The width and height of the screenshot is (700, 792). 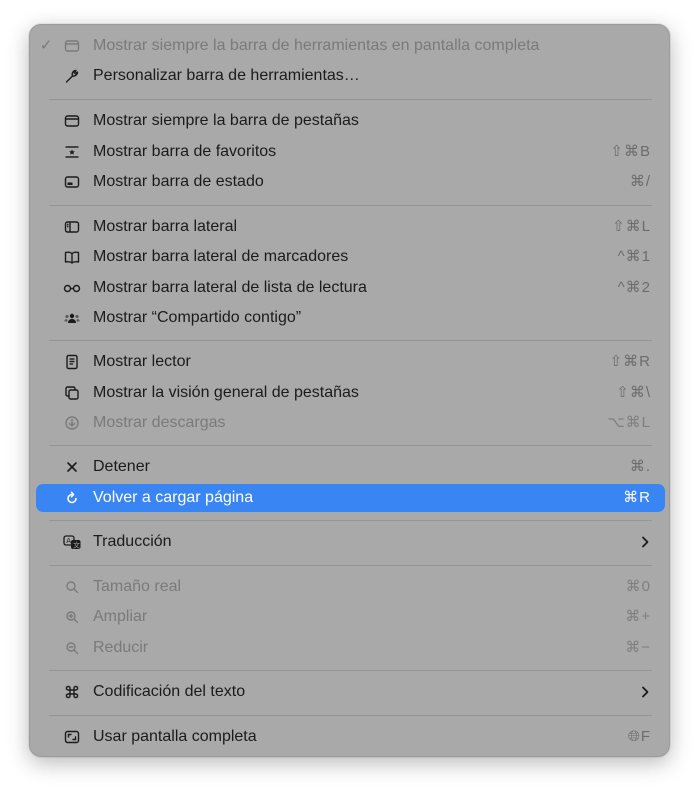 What do you see at coordinates (72, 423) in the screenshot?
I see `download-icon` at bounding box center [72, 423].